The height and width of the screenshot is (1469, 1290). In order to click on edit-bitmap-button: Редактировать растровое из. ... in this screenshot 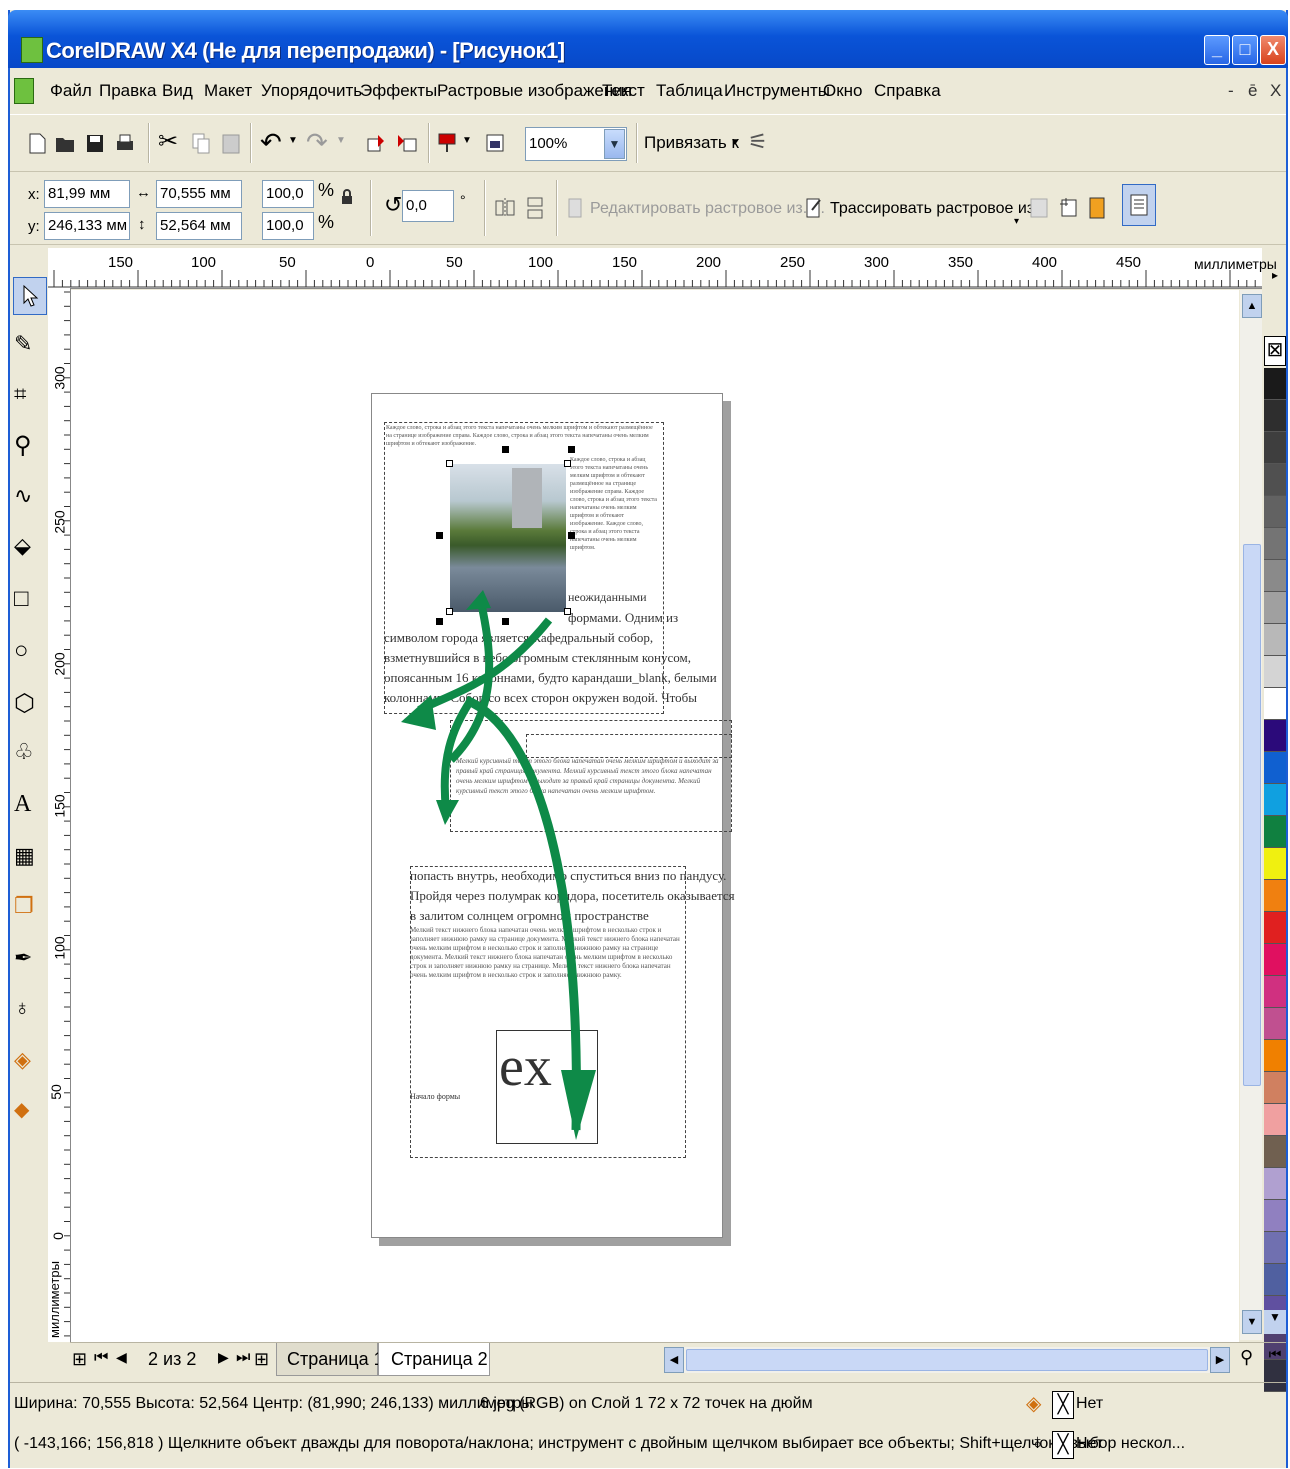, I will do `click(707, 209)`.